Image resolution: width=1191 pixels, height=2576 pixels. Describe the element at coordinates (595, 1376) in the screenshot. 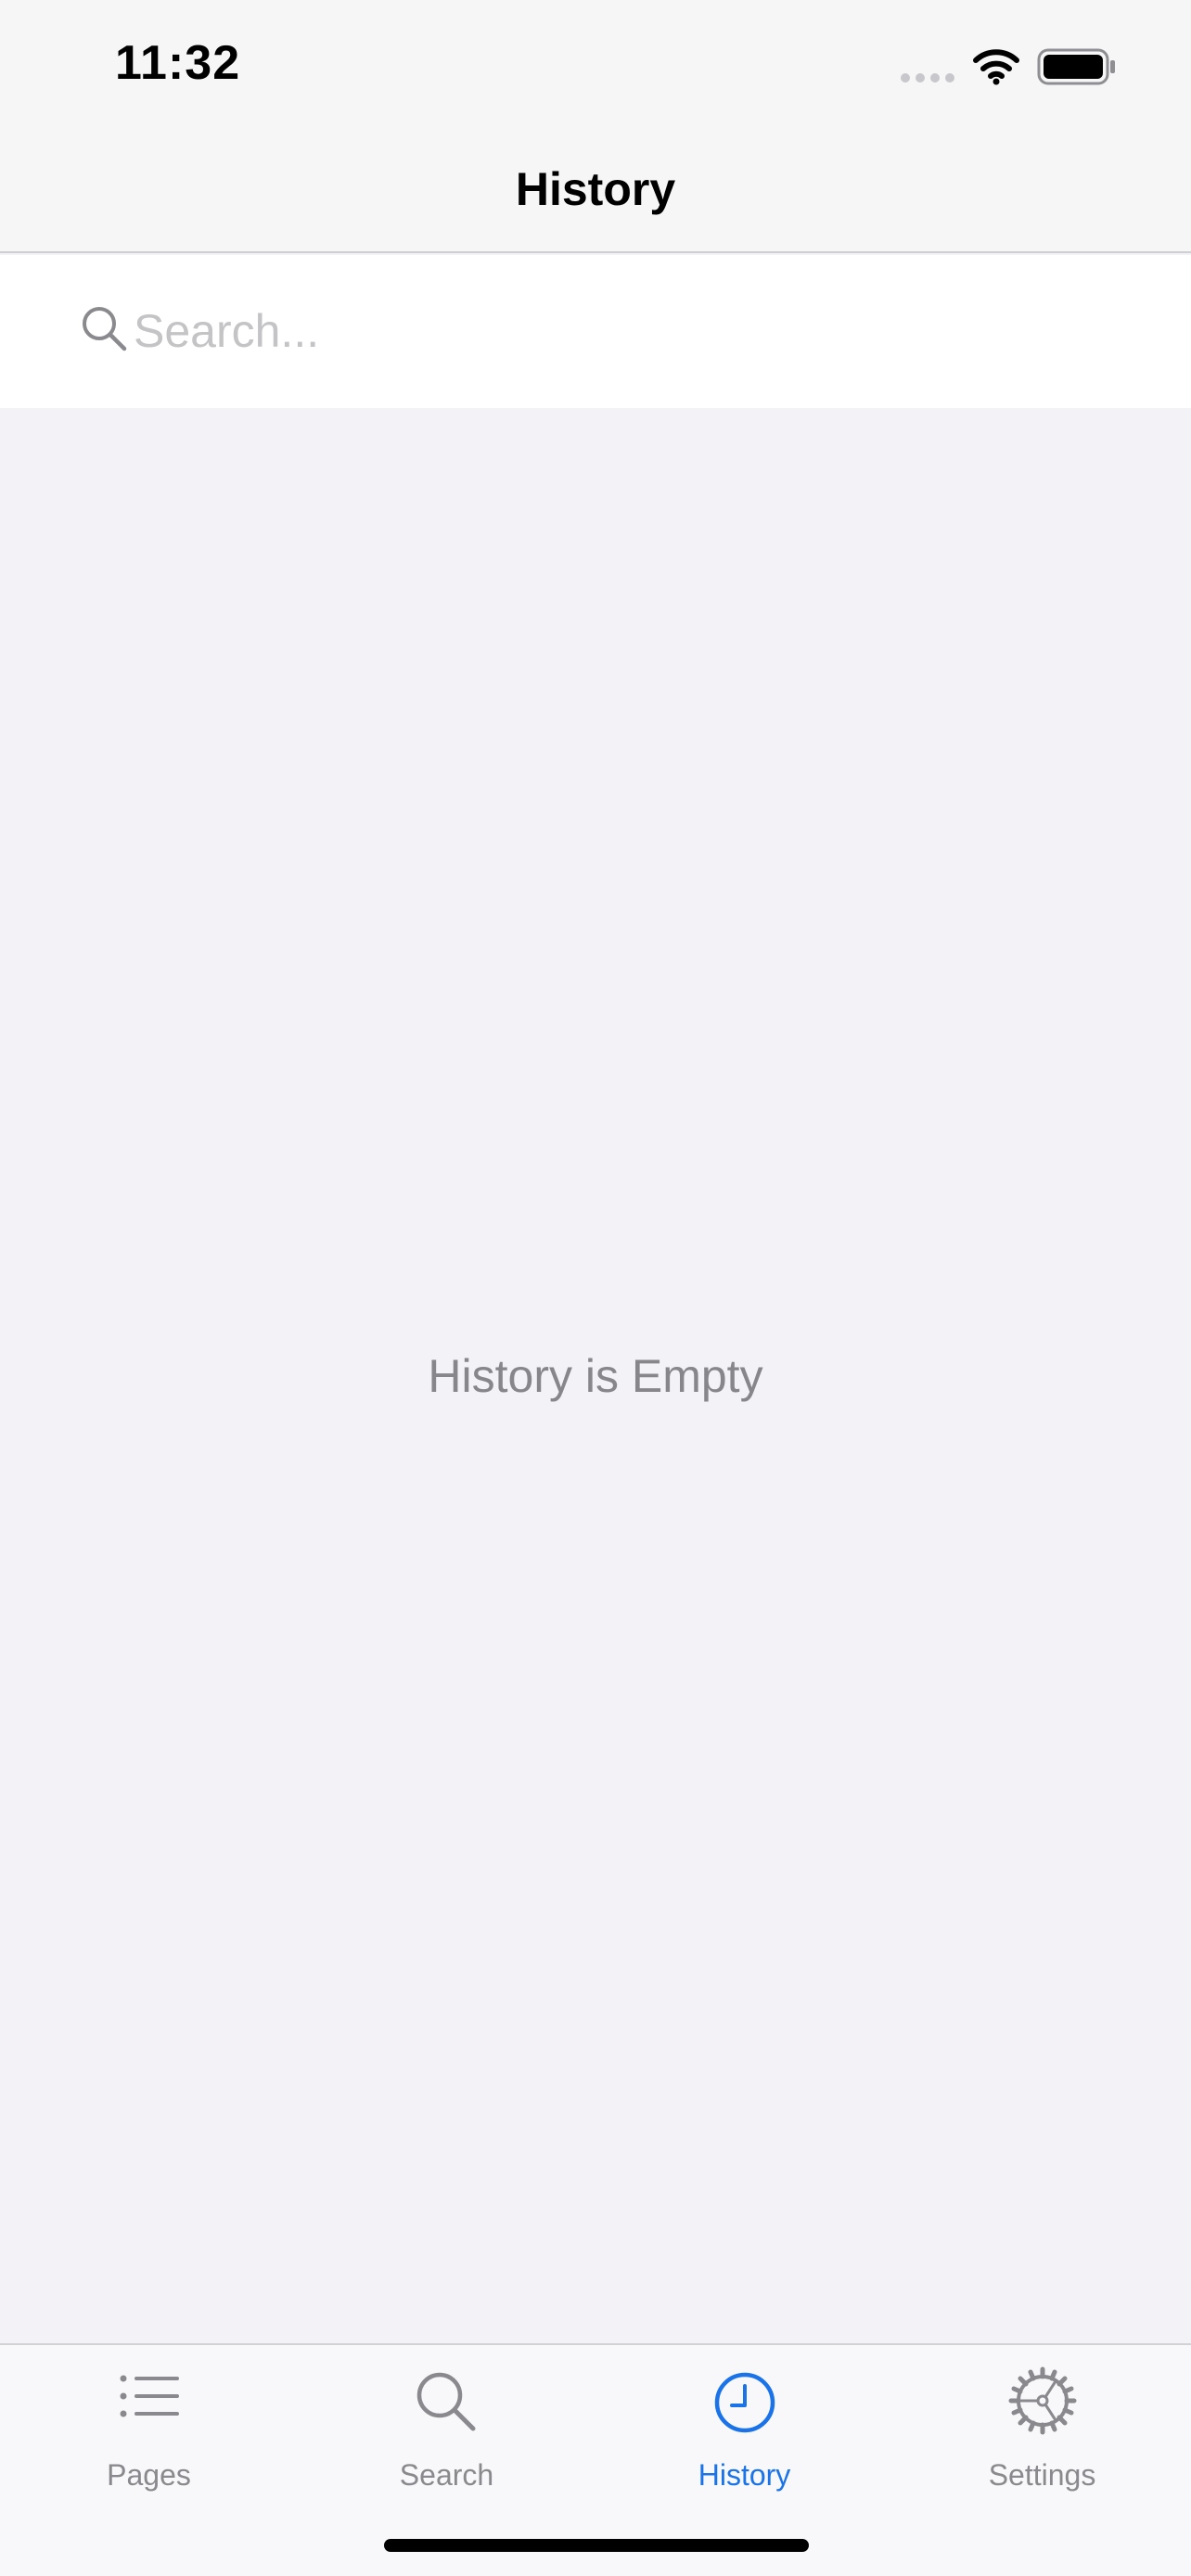

I see `empty-state-message: History is Empty` at that location.